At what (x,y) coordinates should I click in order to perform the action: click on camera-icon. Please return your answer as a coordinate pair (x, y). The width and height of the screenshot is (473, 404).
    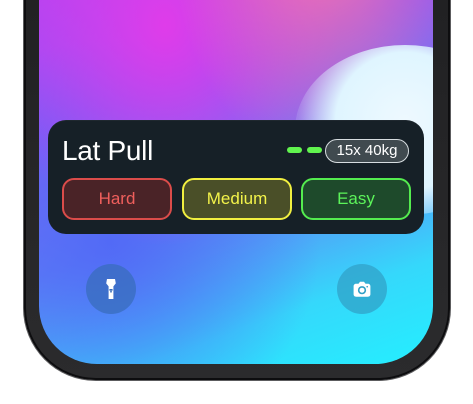
    Looking at the image, I should click on (362, 289).